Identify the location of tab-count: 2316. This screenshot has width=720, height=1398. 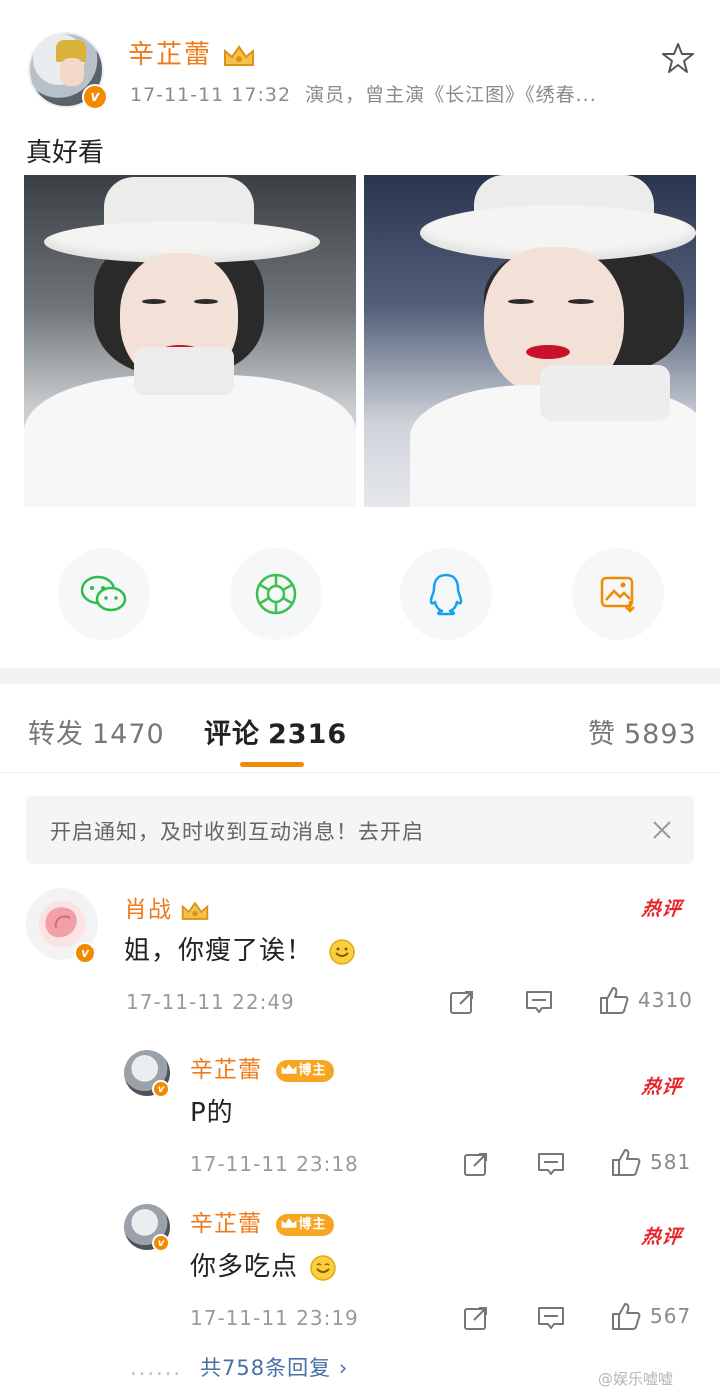
(308, 734).